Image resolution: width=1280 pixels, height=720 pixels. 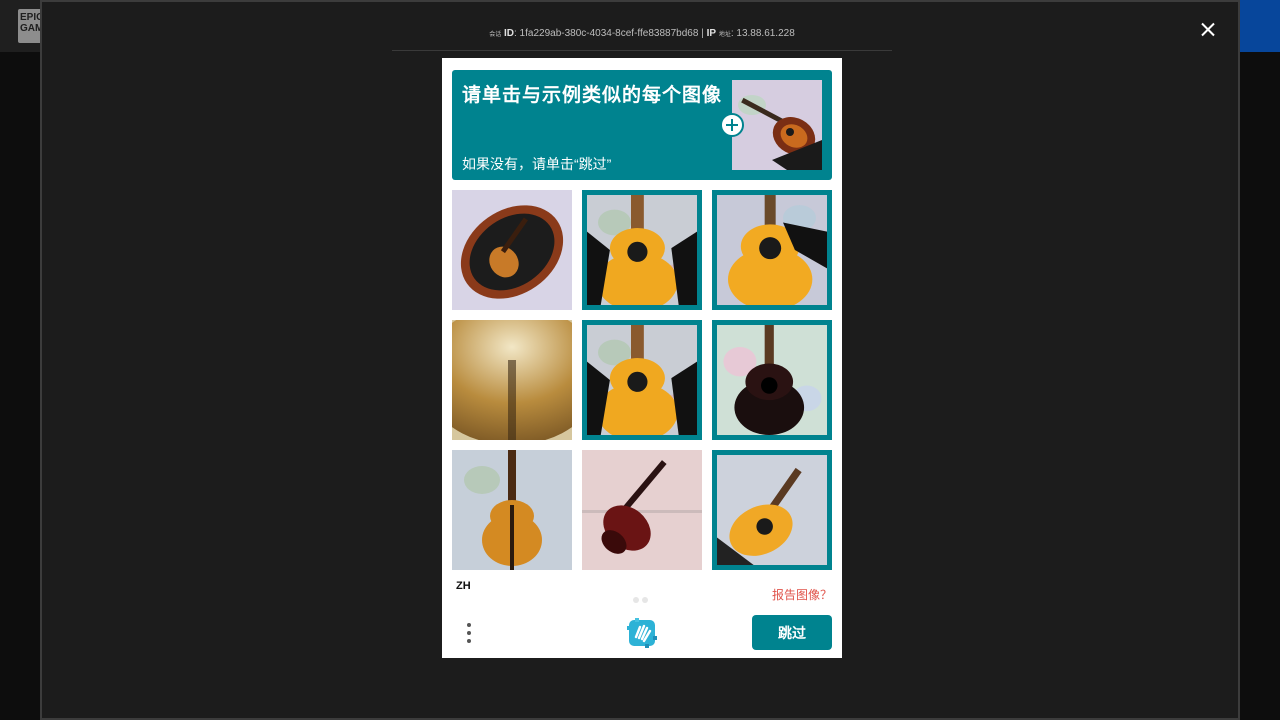 What do you see at coordinates (537, 164) in the screenshot?
I see `prompt-subtitle: 如果没有，请单击“跳过”` at bounding box center [537, 164].